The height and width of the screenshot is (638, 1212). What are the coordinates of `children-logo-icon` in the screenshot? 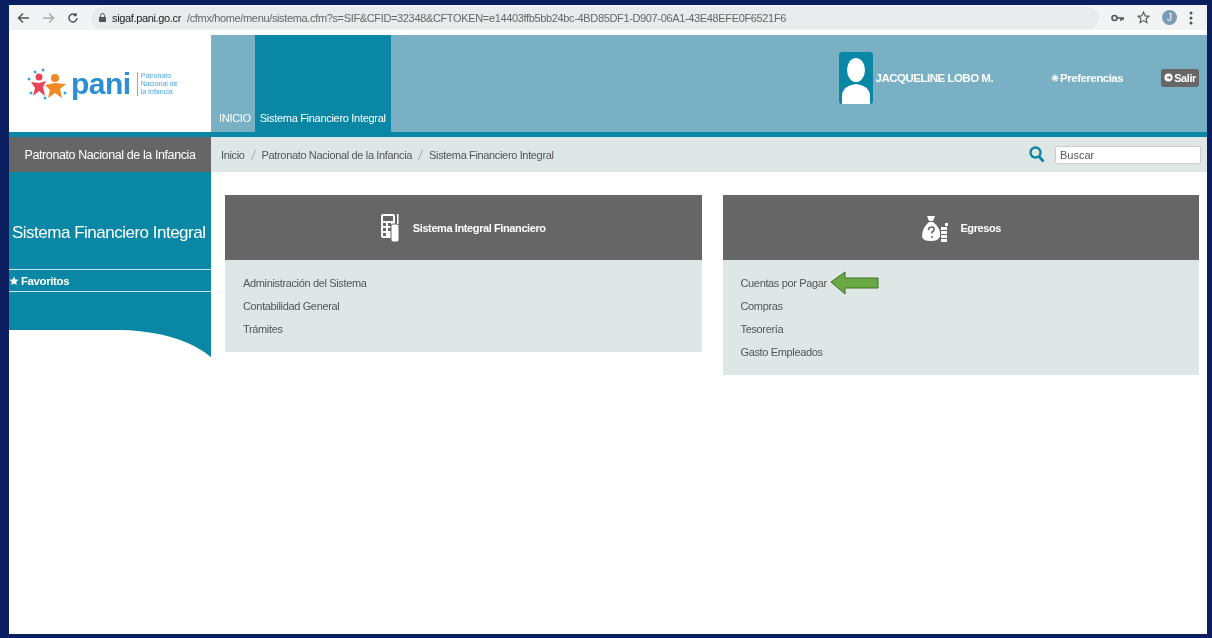 It's located at (47, 83).